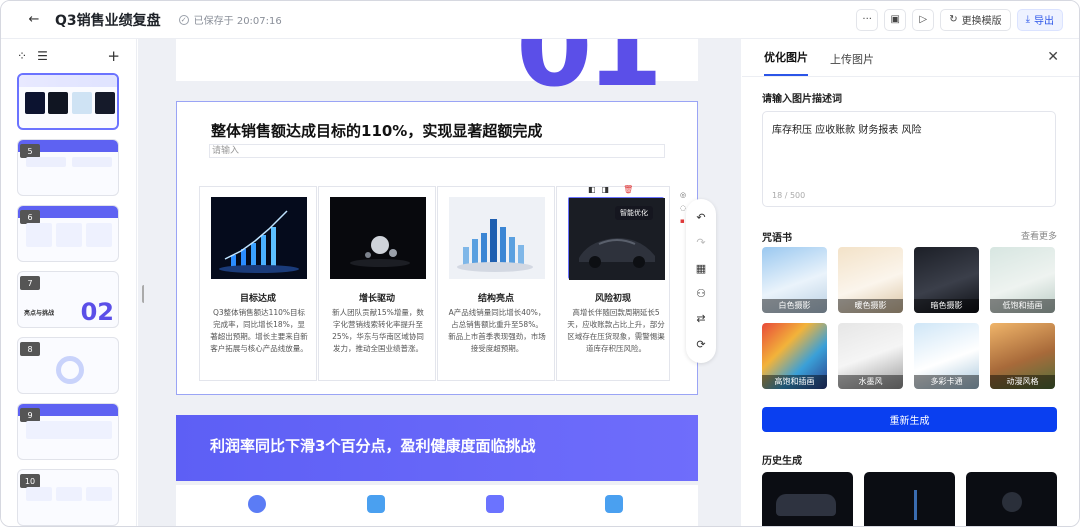 The image size is (1080, 527). What do you see at coordinates (437, 448) in the screenshot?
I see `next-slide-banner: 利润率同比下滑3个百分点，盈利健康度面临挑战` at bounding box center [437, 448].